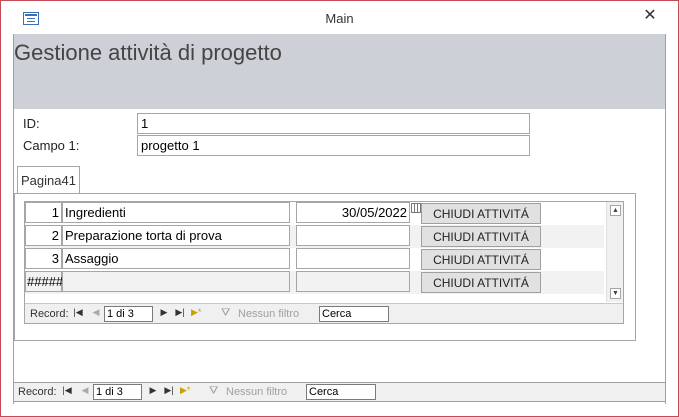 This screenshot has height=417, width=679. Describe the element at coordinates (31, 123) in the screenshot. I see `id-label: ID:` at that location.